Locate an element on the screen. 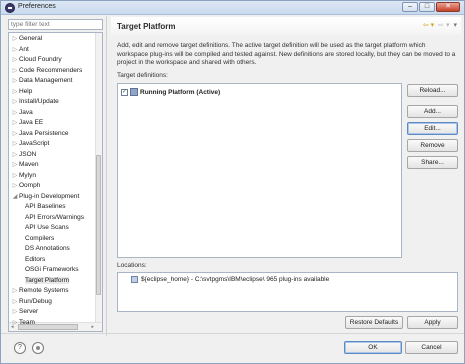  target-definition-name: Running Platform (Active) is located at coordinates (180, 92).